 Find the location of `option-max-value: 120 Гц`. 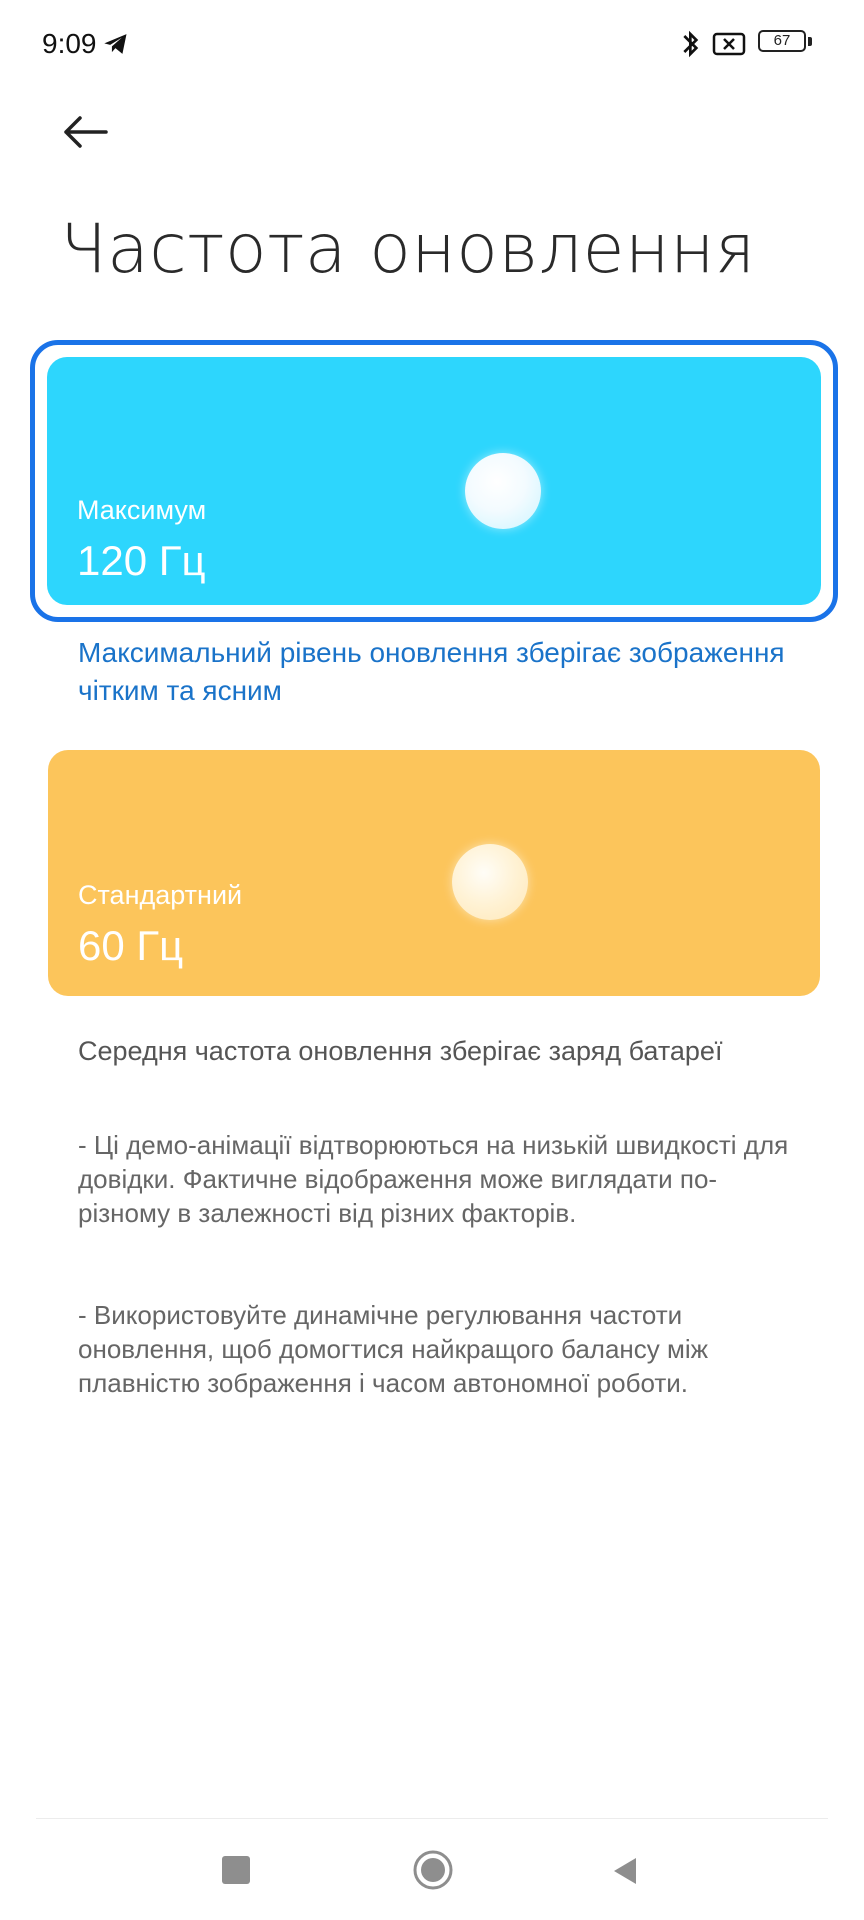

option-max-value: 120 Гц is located at coordinates (141, 560).